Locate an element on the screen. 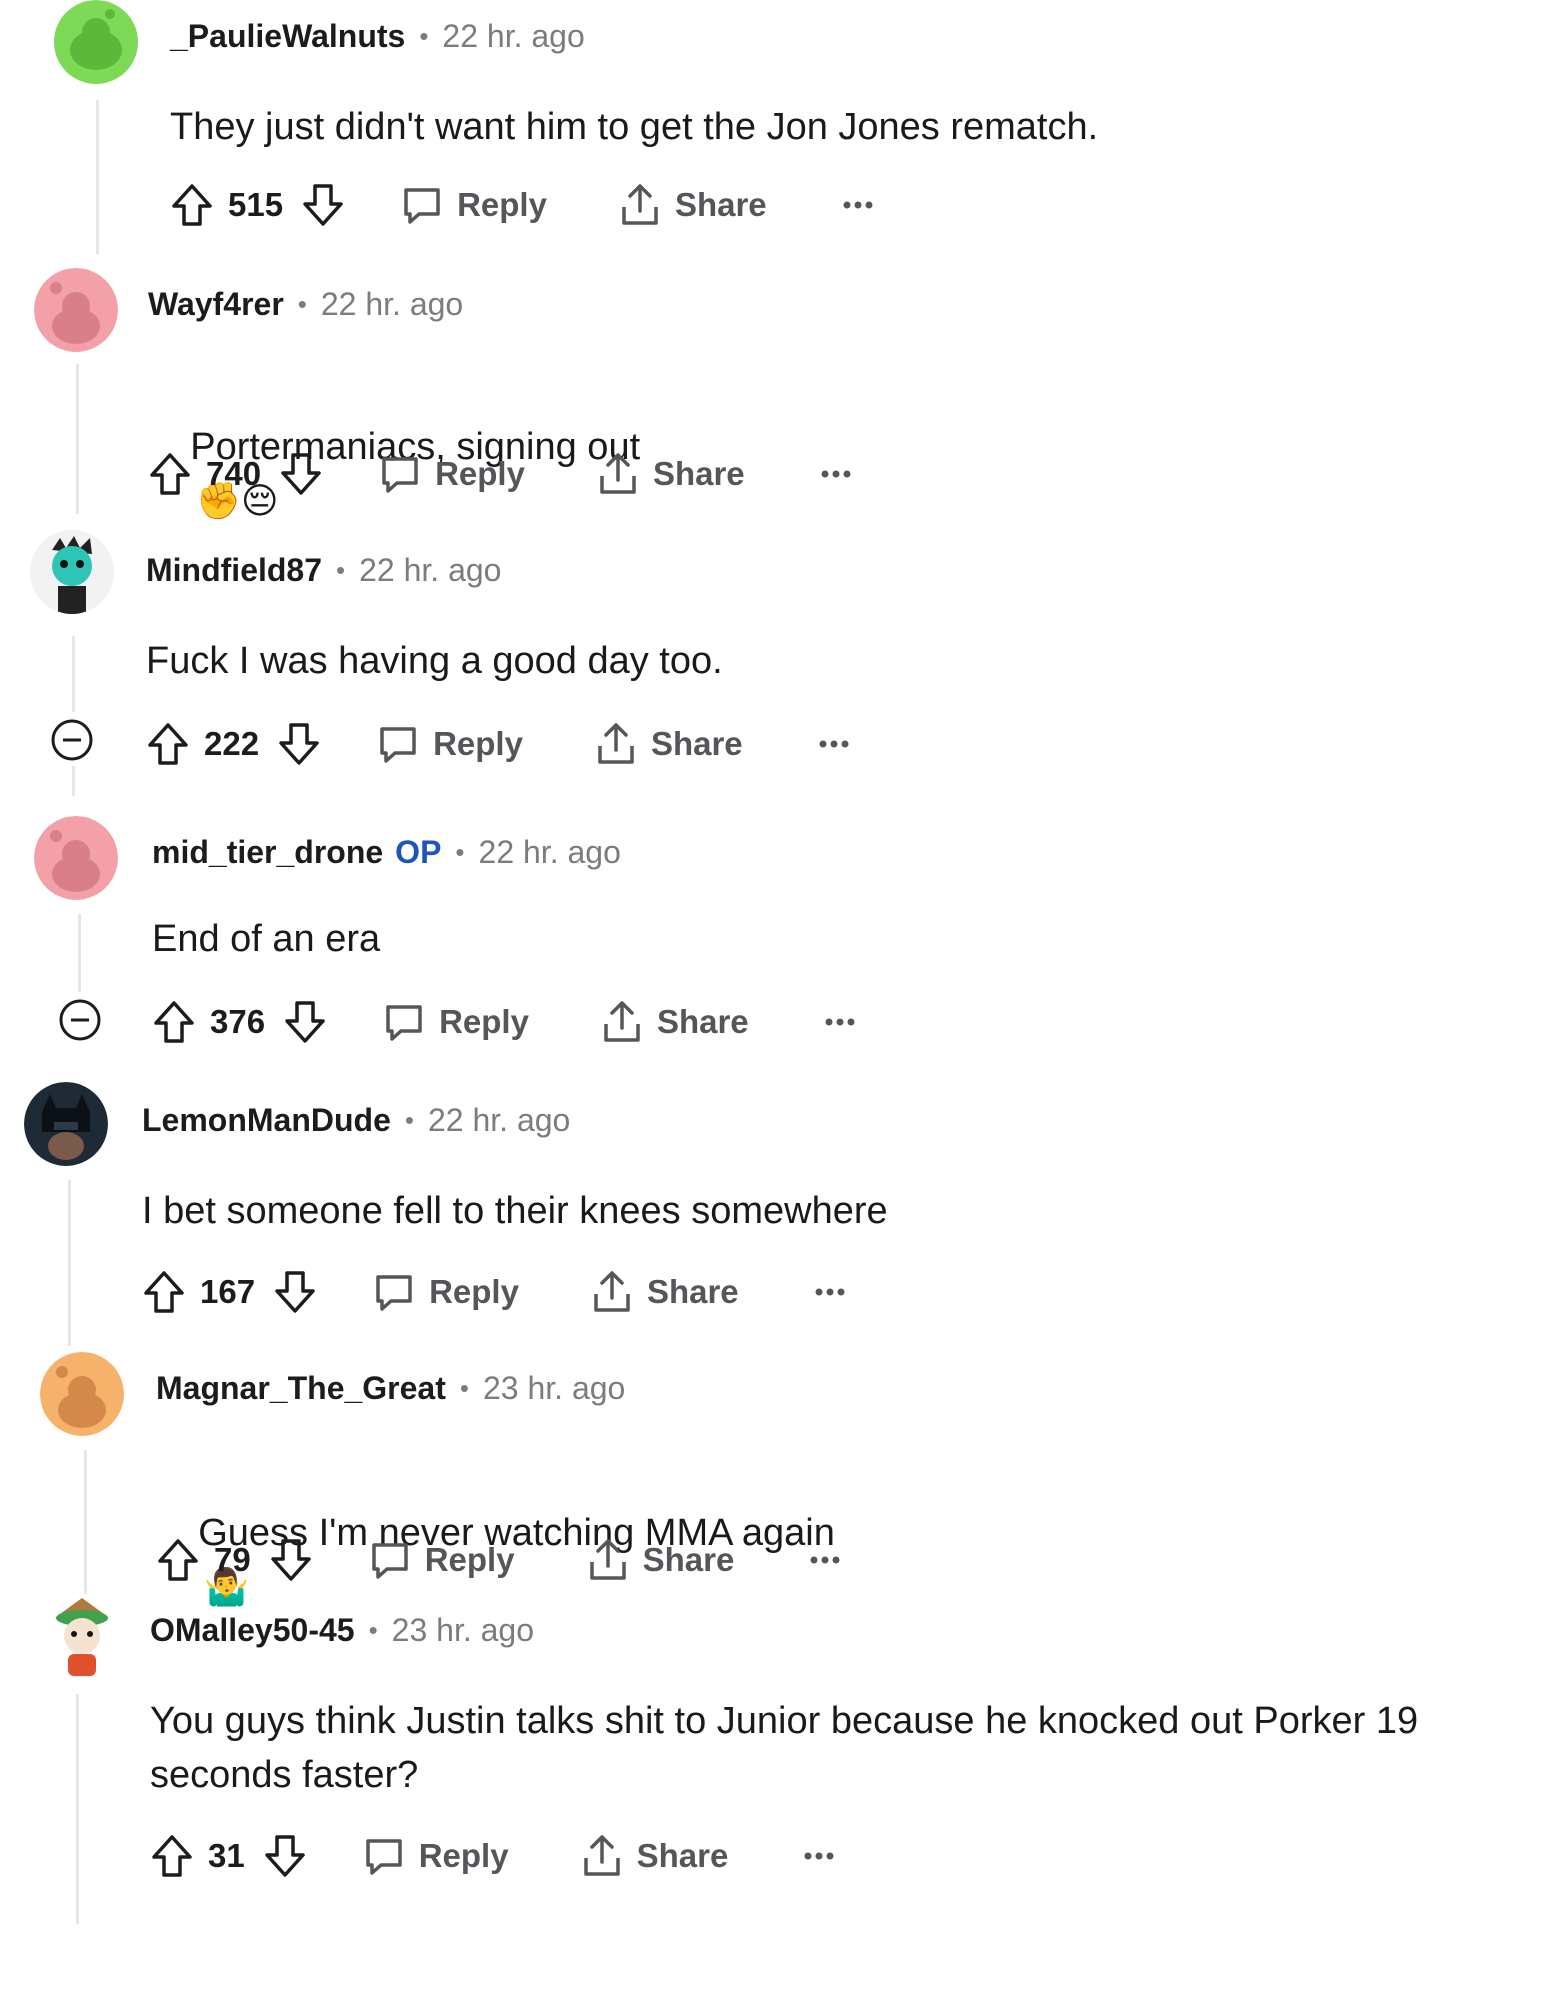  comment-actions: 740 Reply Share is located at coordinates (499, 474).